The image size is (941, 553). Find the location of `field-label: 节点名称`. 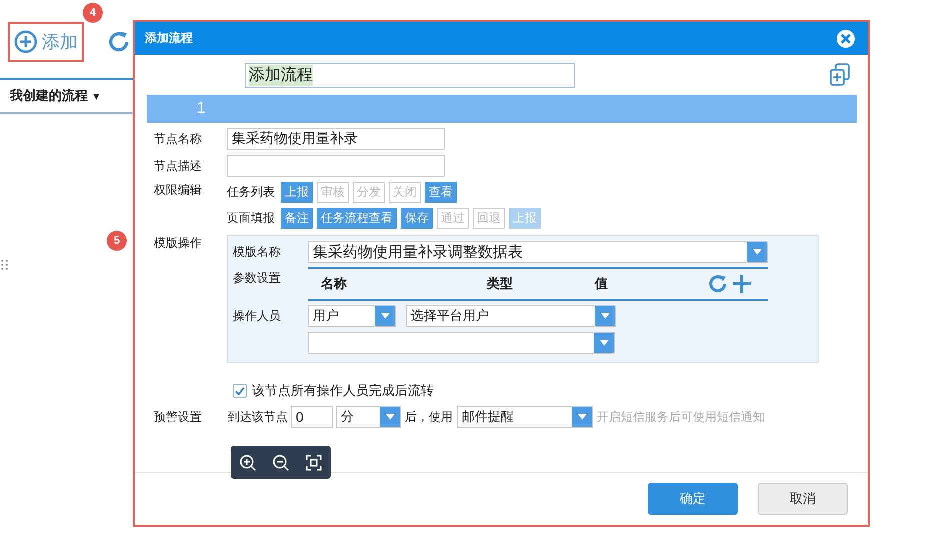

field-label: 节点名称 is located at coordinates (178, 139).